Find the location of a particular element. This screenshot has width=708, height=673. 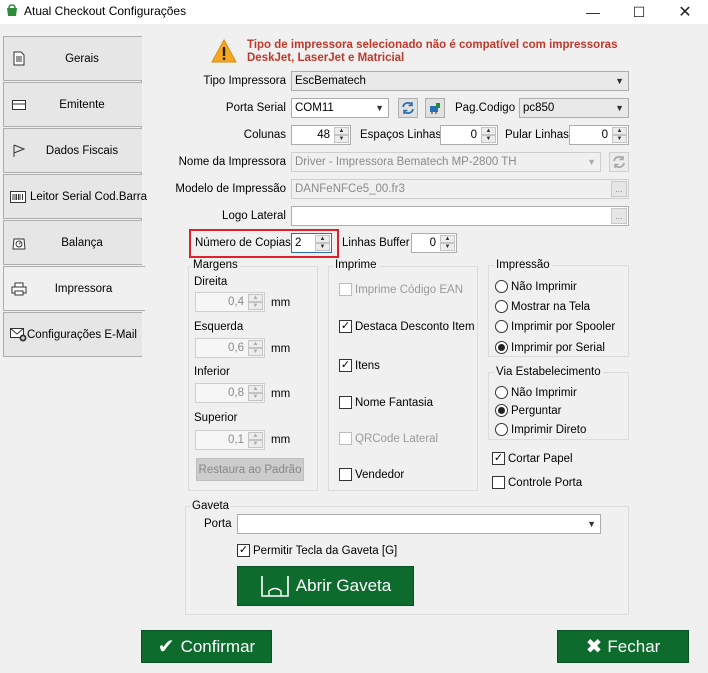

via-nao-imprimir-radio: Não Imprimir is located at coordinates (536, 392).